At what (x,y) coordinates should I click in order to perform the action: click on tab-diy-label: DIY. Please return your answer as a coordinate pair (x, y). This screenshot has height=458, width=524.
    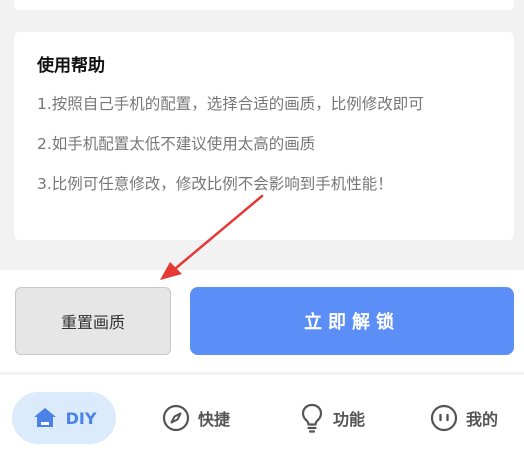
    Looking at the image, I should click on (81, 418).